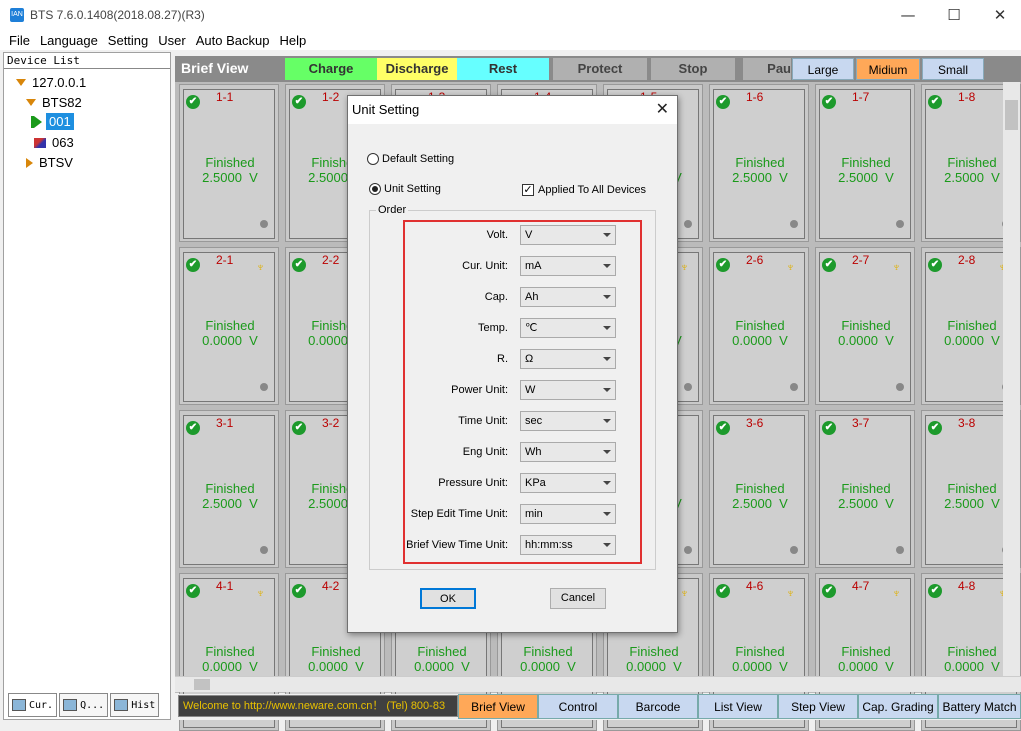 Image resolution: width=1021 pixels, height=731 pixels. What do you see at coordinates (967, 97) in the screenshot?
I see `channel-id: 1-8` at bounding box center [967, 97].